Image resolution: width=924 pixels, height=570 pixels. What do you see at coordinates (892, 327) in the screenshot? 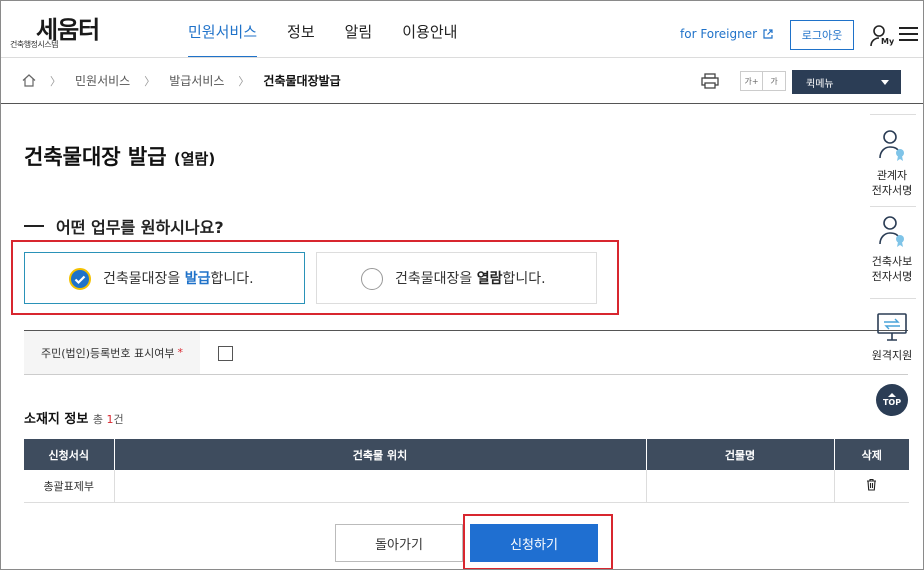
I see `monitor-remote-icon` at bounding box center [892, 327].